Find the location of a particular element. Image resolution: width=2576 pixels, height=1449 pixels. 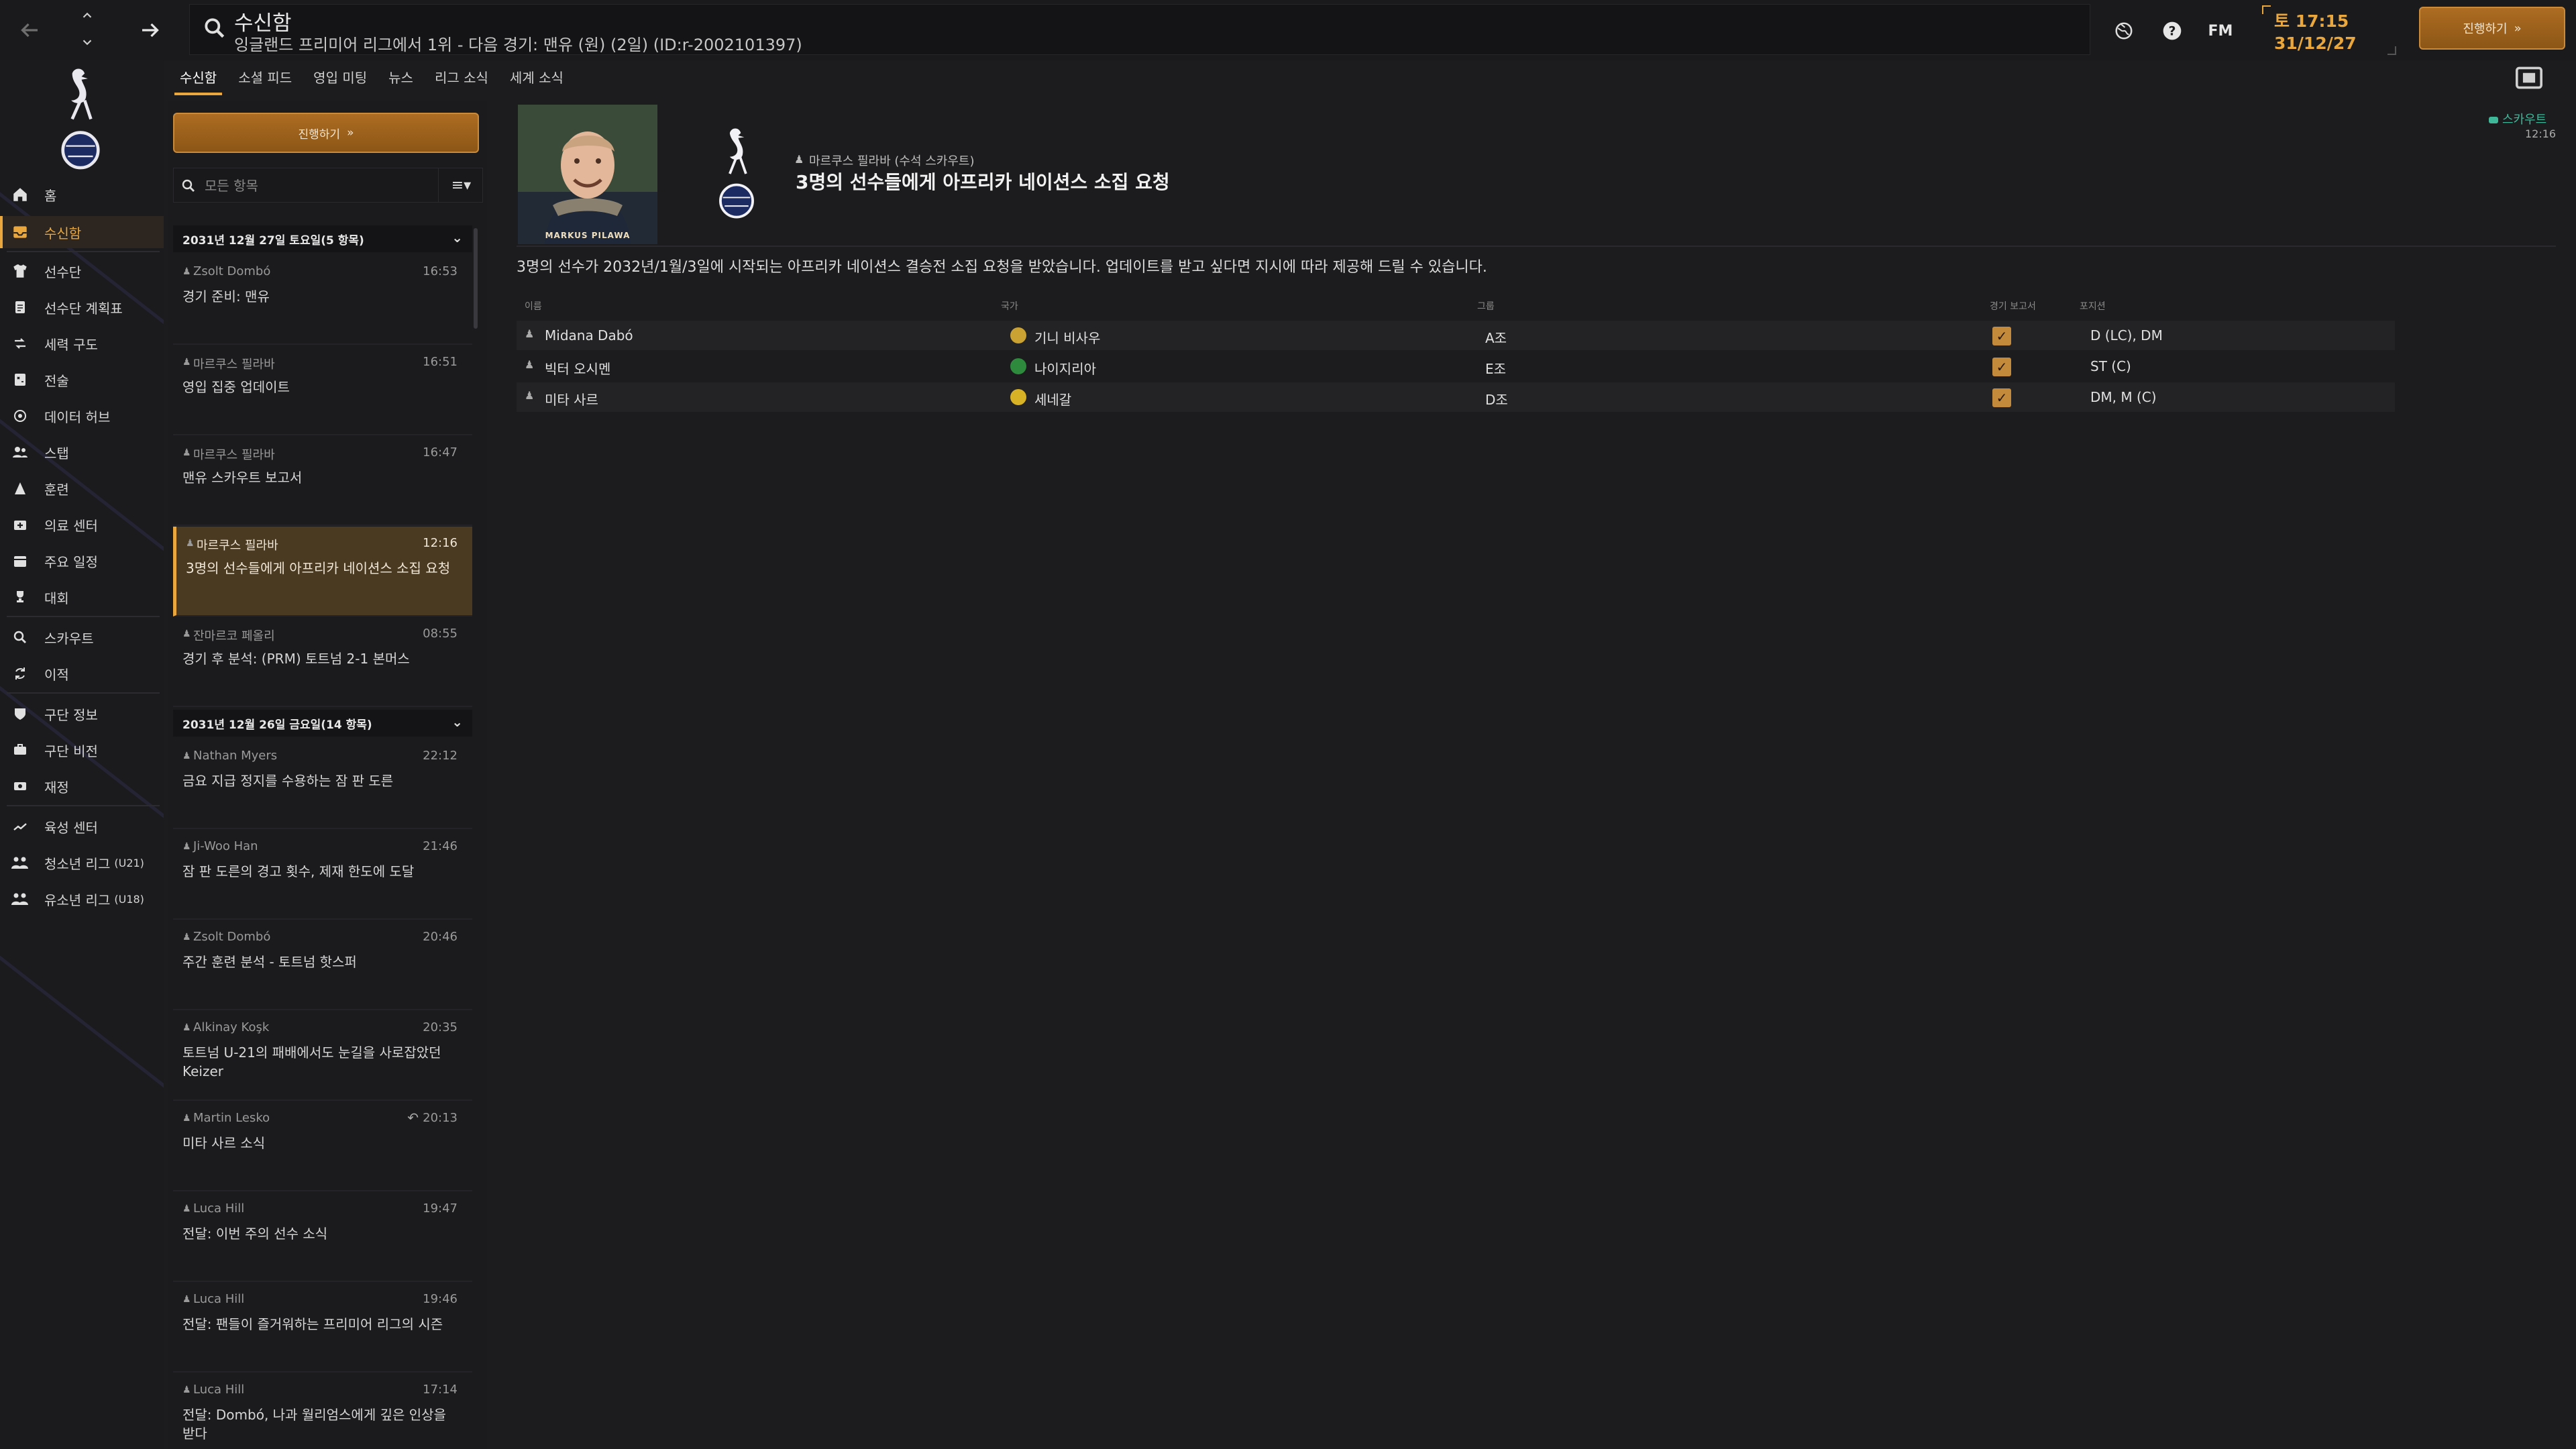

player-nation: 기니 비사우 is located at coordinates (1067, 337).